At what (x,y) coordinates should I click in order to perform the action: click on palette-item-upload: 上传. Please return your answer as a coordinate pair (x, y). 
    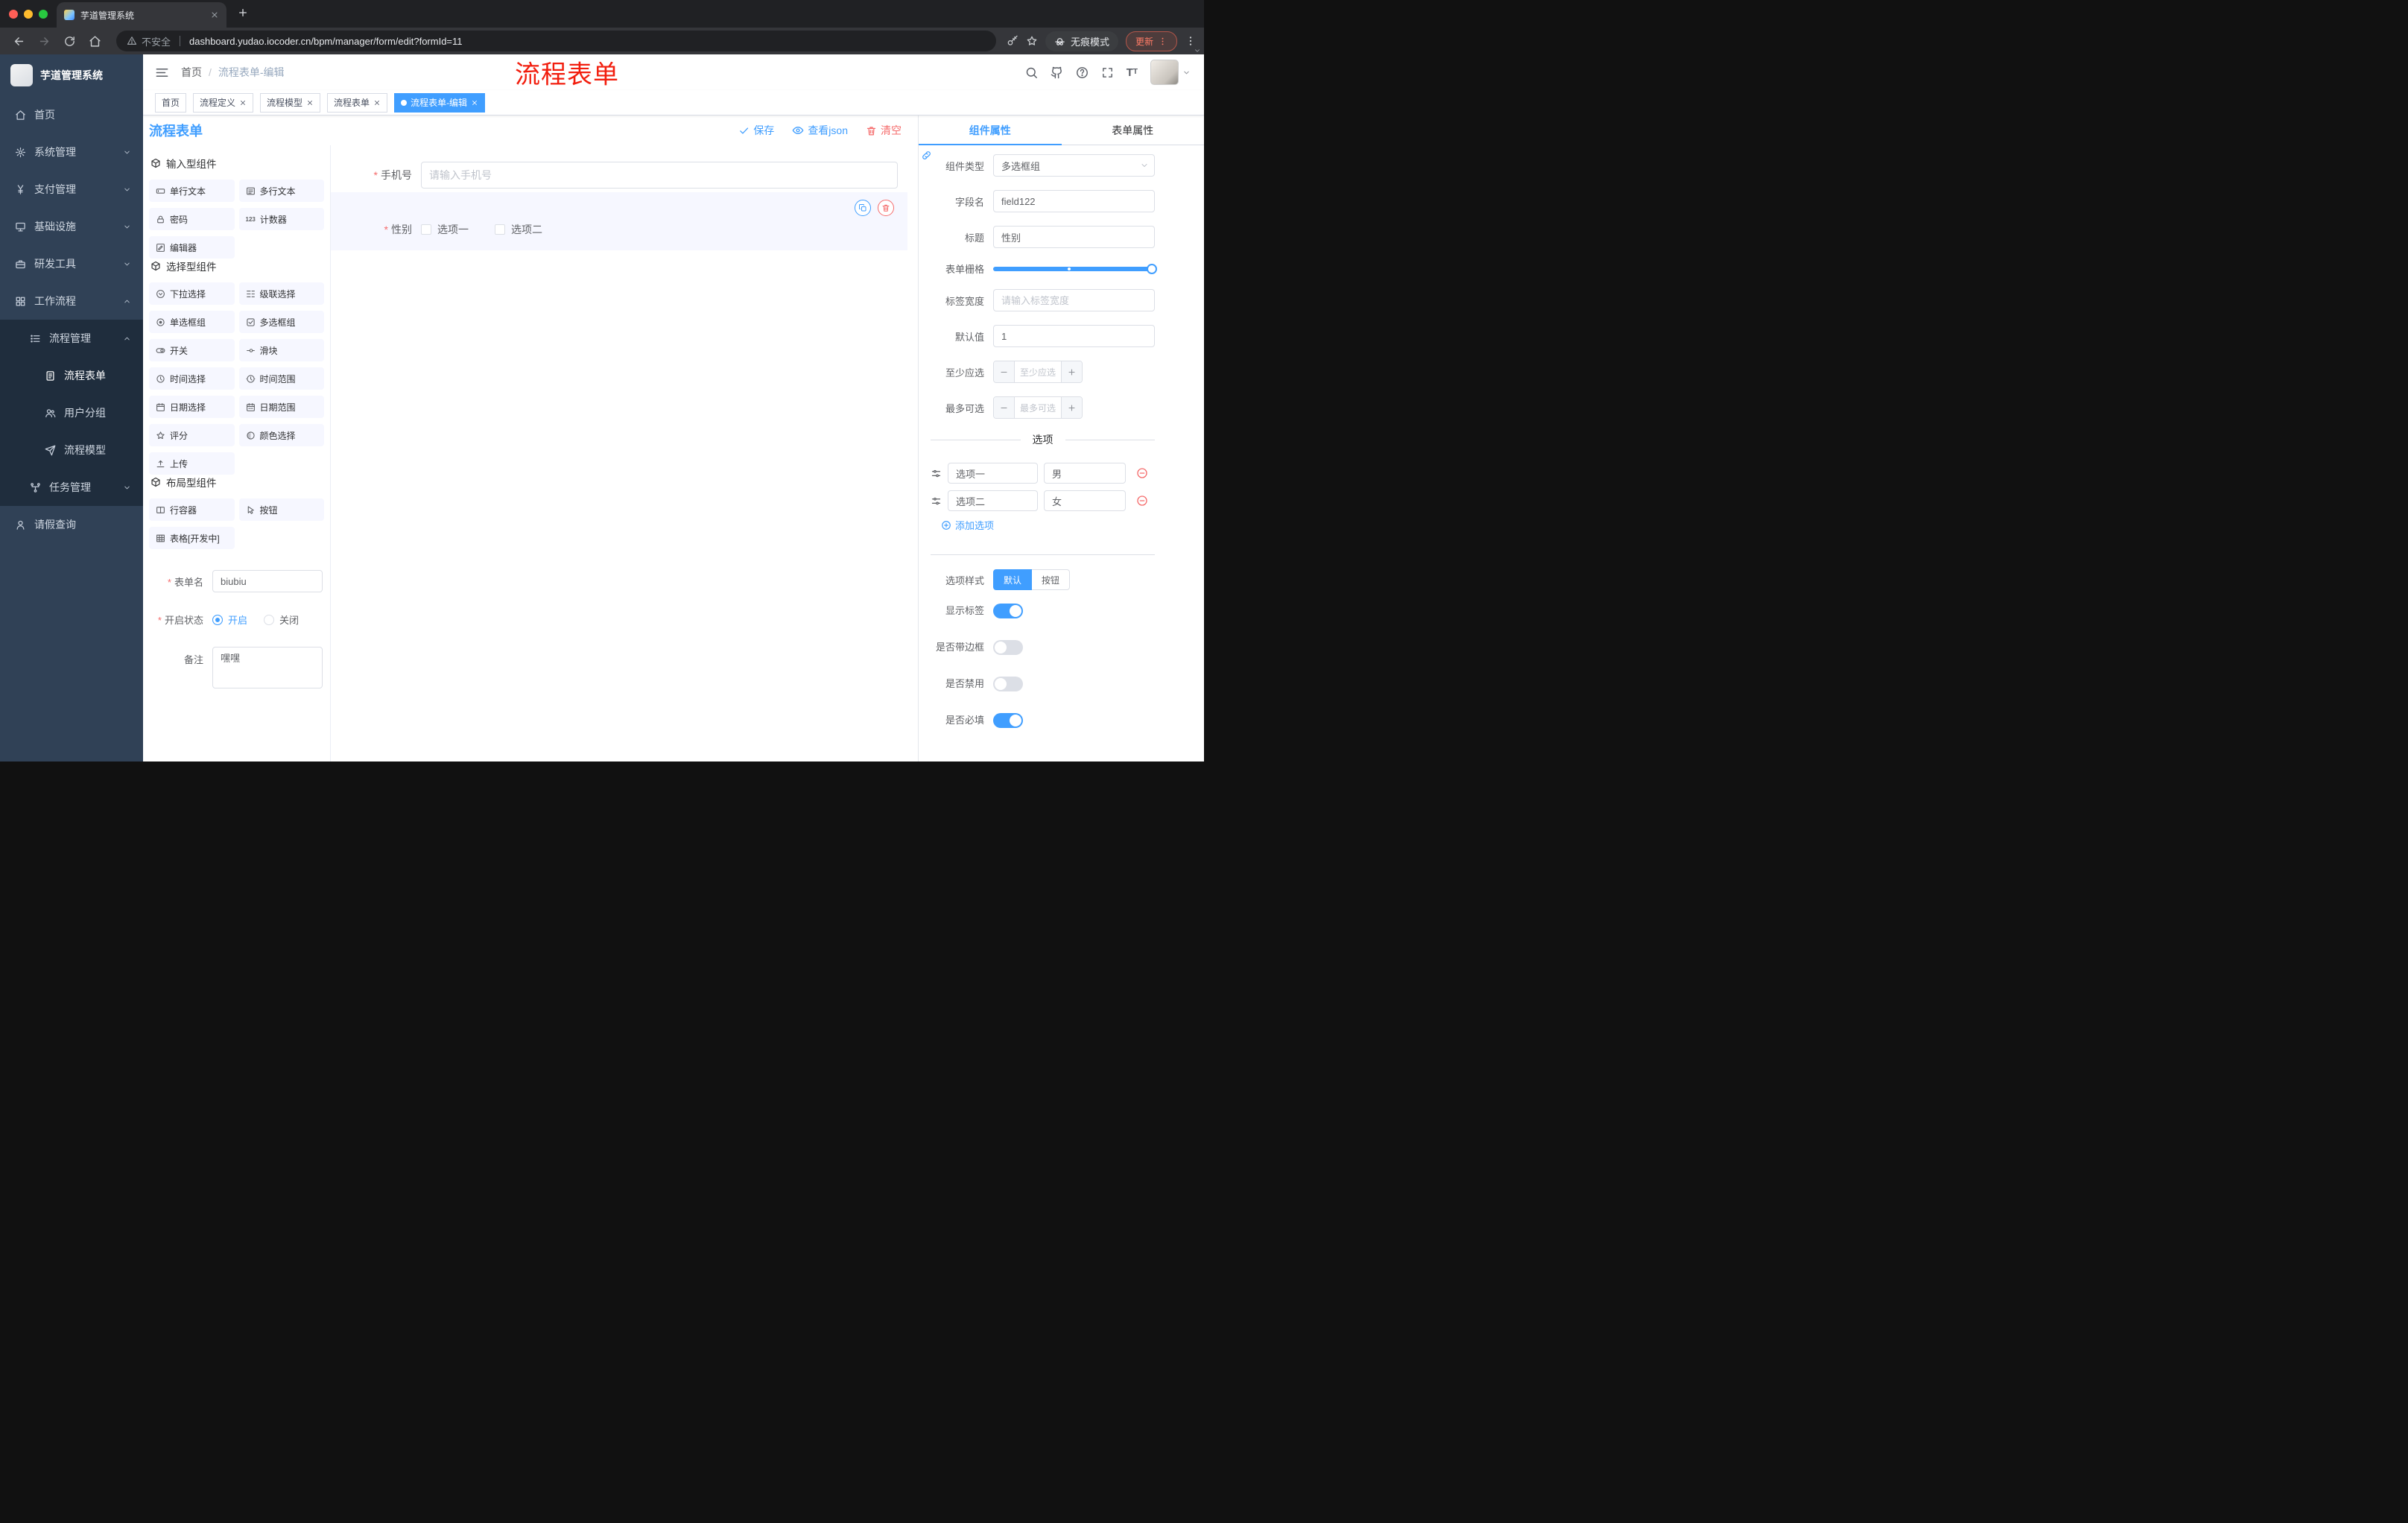
    Looking at the image, I should click on (192, 464).